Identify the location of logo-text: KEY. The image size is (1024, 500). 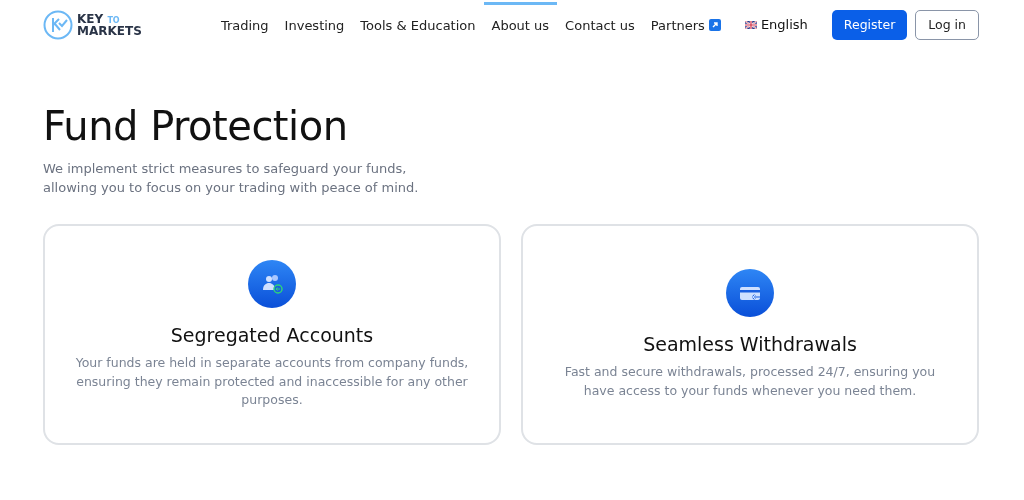
(90, 19).